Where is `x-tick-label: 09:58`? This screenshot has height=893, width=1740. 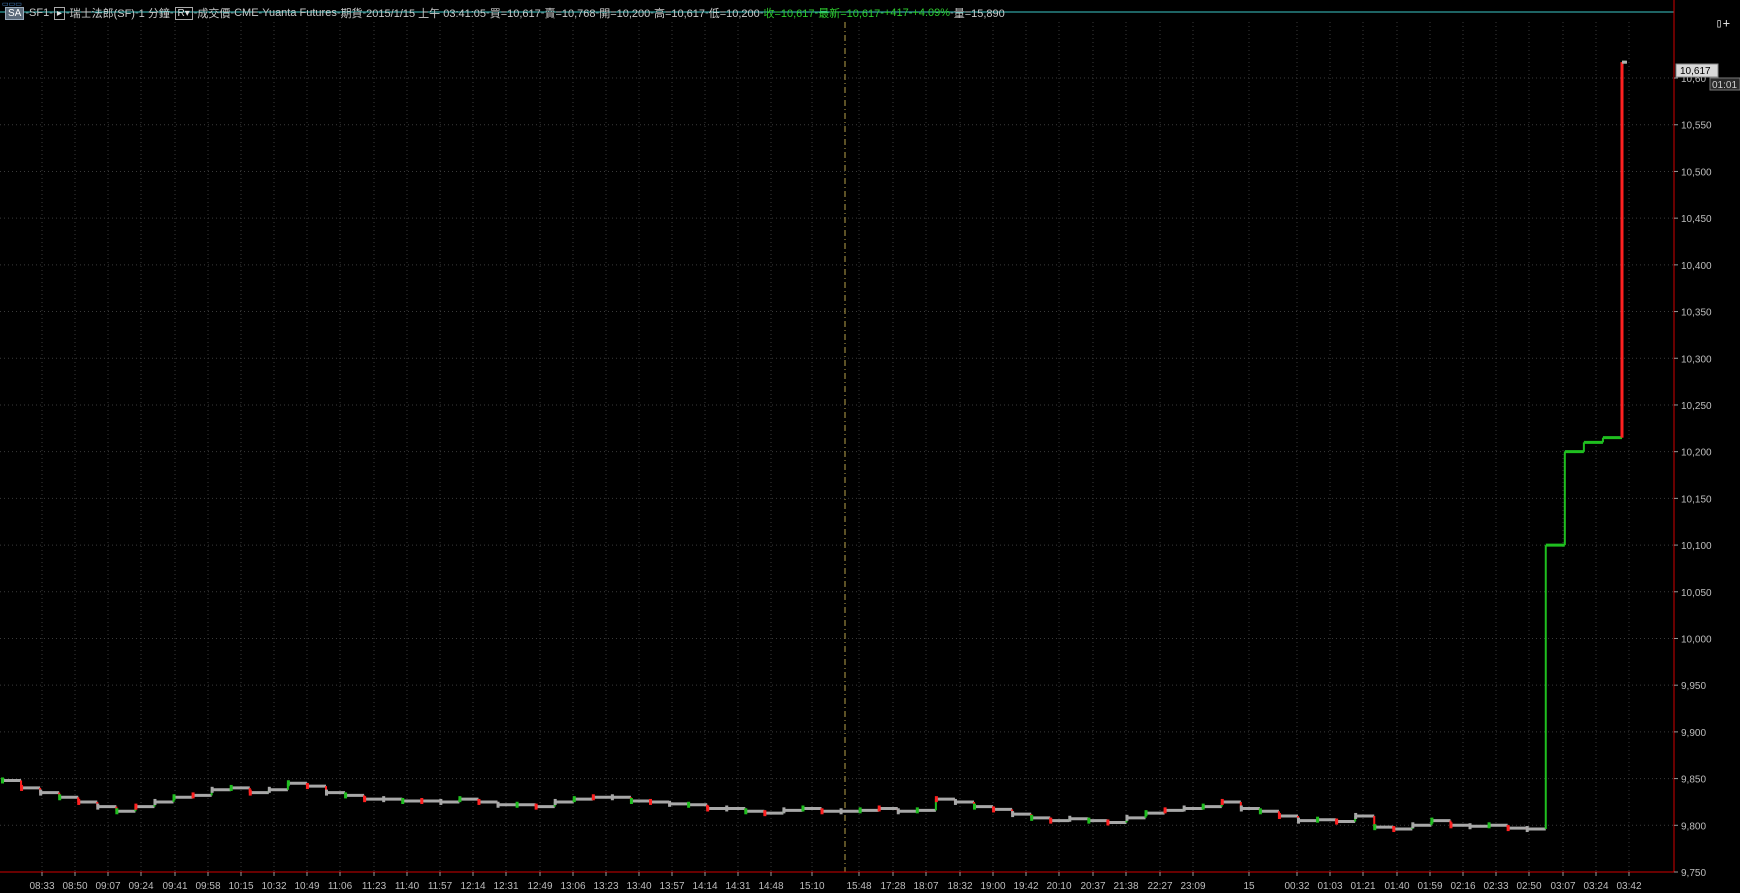
x-tick-label: 09:58 is located at coordinates (207, 886).